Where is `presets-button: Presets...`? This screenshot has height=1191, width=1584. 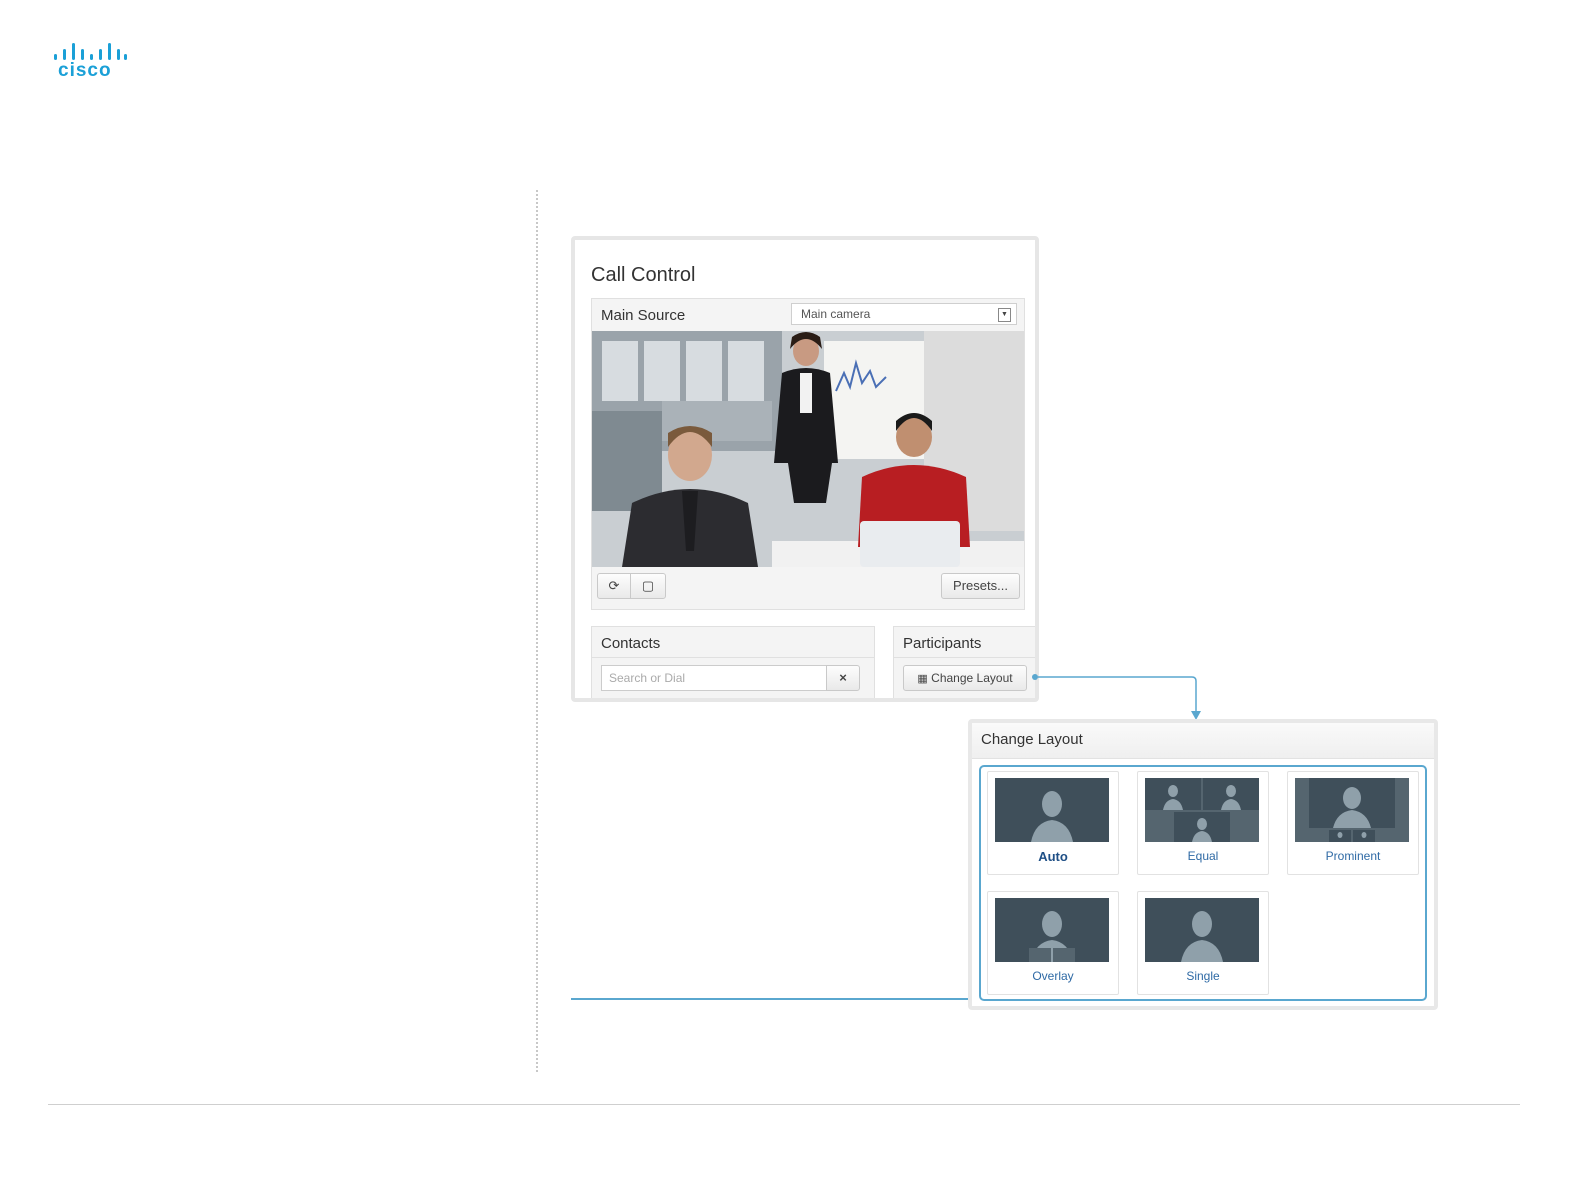
presets-button: Presets... is located at coordinates (980, 586).